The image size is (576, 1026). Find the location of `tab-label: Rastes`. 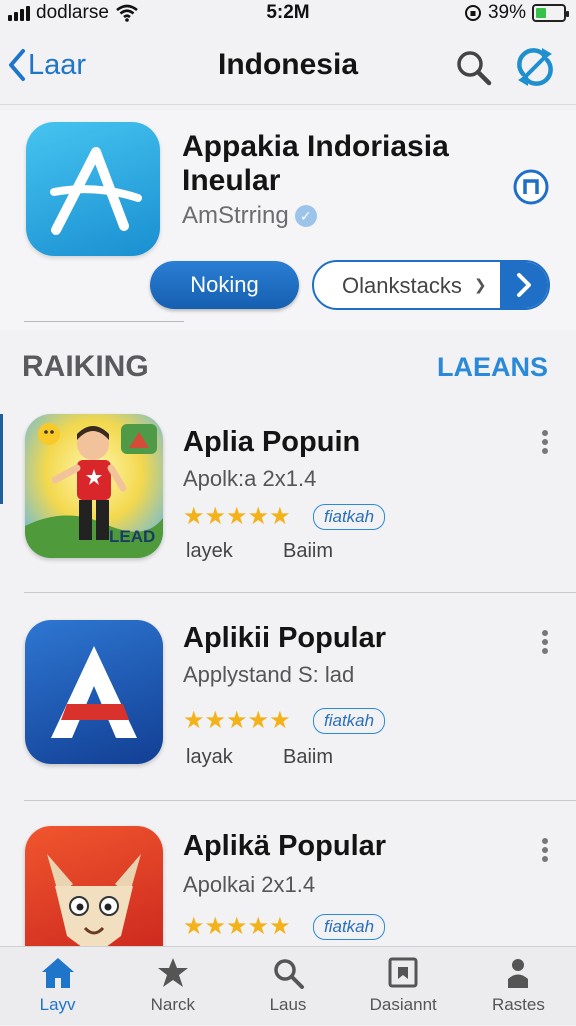

tab-label: Rastes is located at coordinates (518, 1004).